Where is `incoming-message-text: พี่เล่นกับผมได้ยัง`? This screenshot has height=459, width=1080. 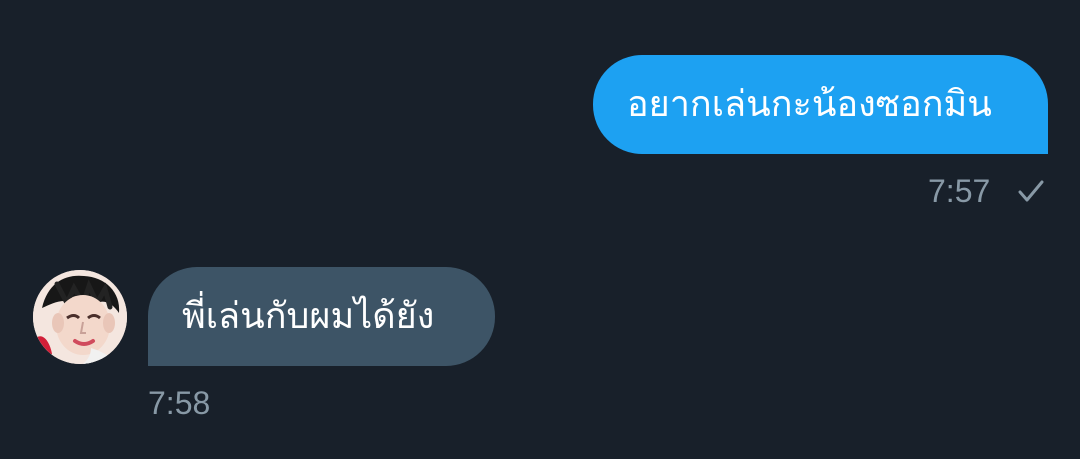
incoming-message-text: พี่เล่นกับผมได้ยัง is located at coordinates (308, 316).